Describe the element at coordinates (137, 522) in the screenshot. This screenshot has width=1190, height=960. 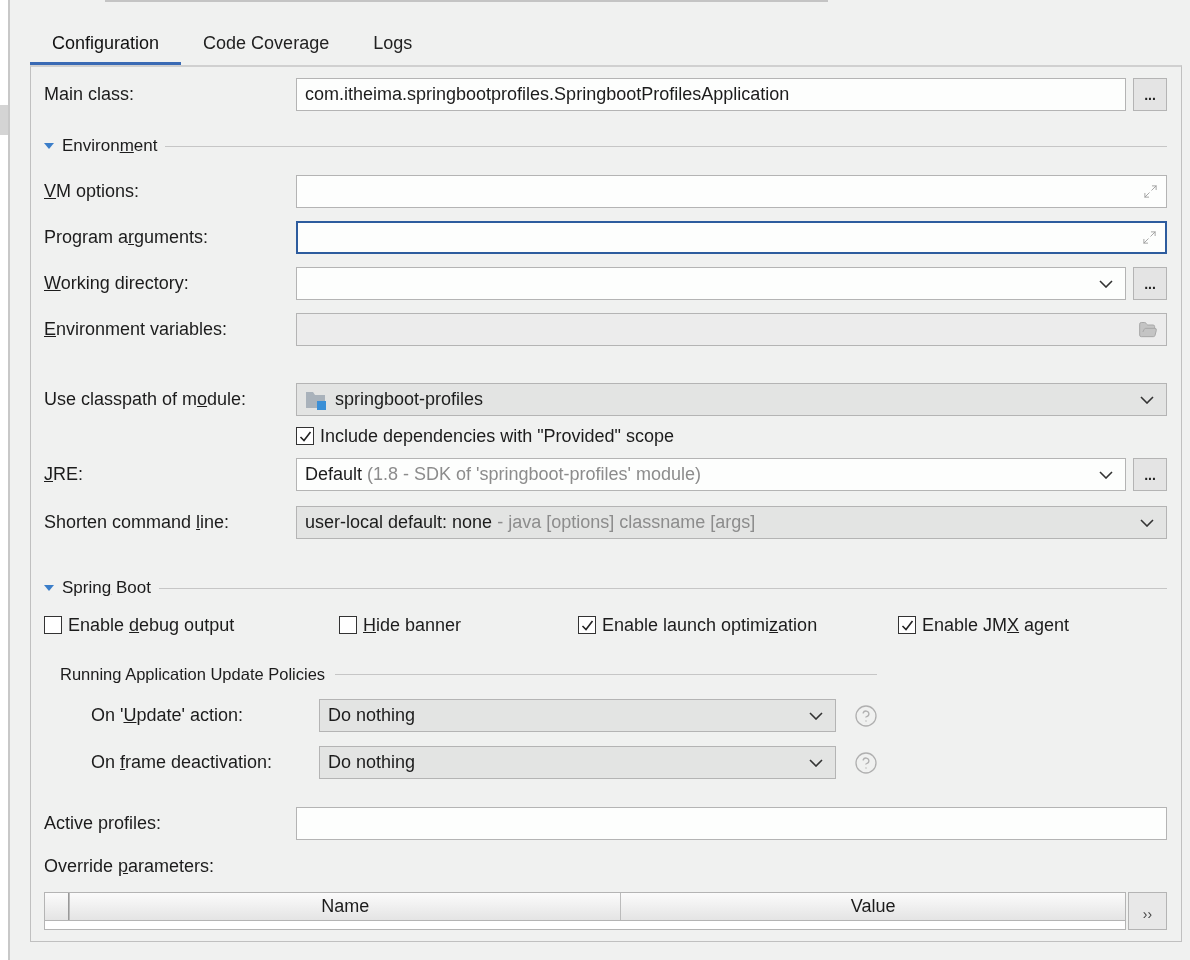
I see `field-label: Shorten command line:` at that location.